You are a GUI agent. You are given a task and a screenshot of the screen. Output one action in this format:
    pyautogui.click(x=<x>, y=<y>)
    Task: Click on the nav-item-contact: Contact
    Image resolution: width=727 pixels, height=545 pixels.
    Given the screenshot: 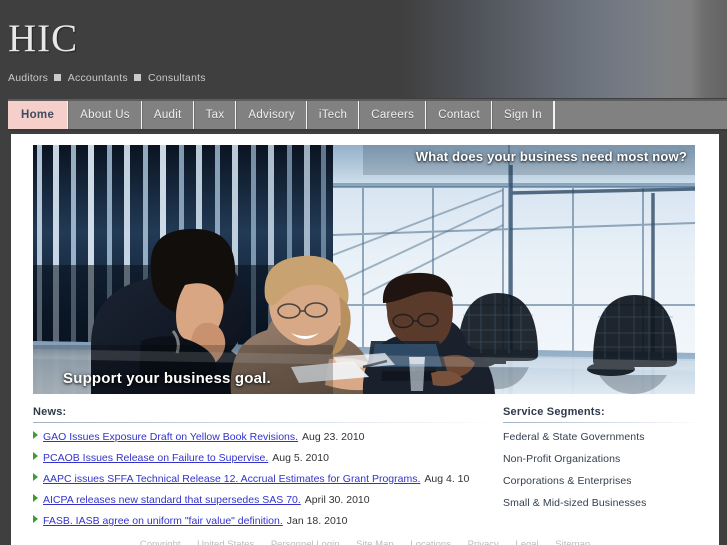 What is the action you would take?
    pyautogui.click(x=459, y=115)
    